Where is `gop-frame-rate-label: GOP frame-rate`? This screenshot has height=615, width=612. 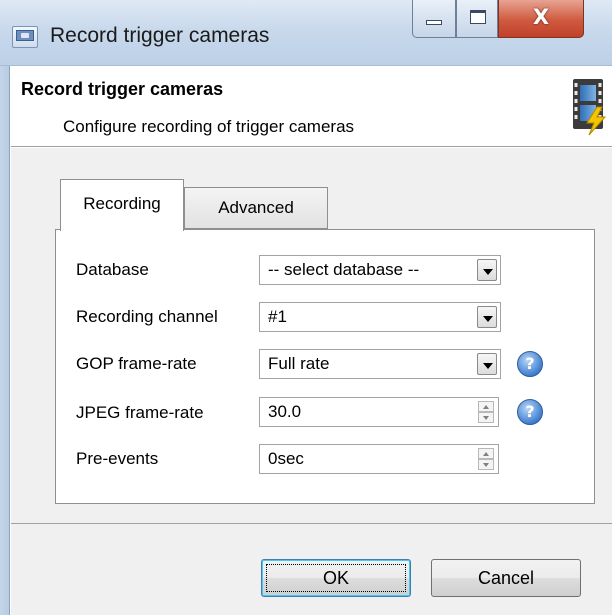 gop-frame-rate-label: GOP frame-rate is located at coordinates (136, 363).